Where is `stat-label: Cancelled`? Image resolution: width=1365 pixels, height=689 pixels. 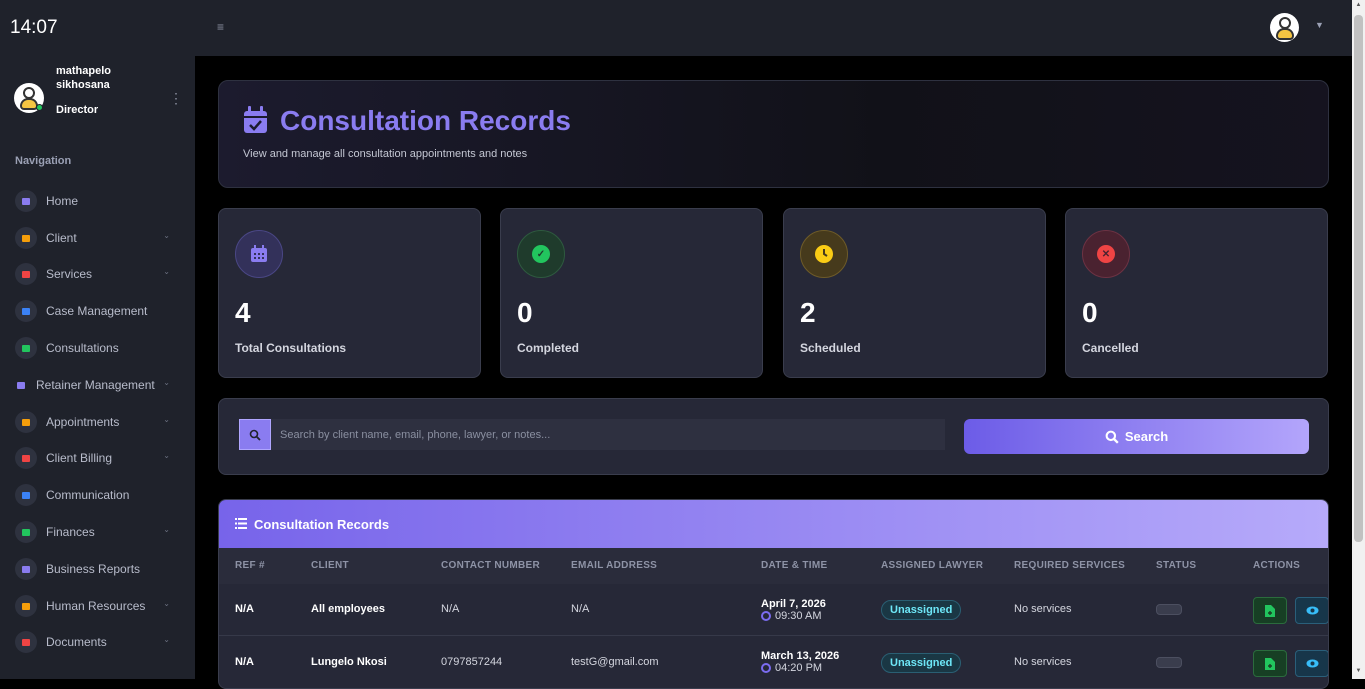
stat-label: Cancelled is located at coordinates (1110, 348).